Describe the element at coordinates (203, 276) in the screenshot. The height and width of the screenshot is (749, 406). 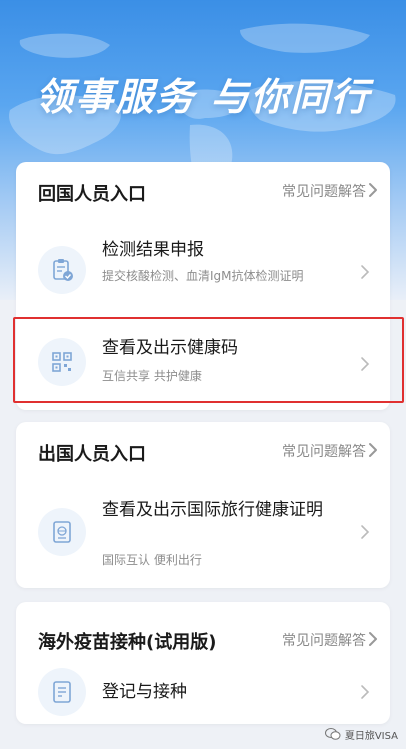
I see `item-subtitle: 提交核酸检测、血清IgM抗体检测证明` at that location.